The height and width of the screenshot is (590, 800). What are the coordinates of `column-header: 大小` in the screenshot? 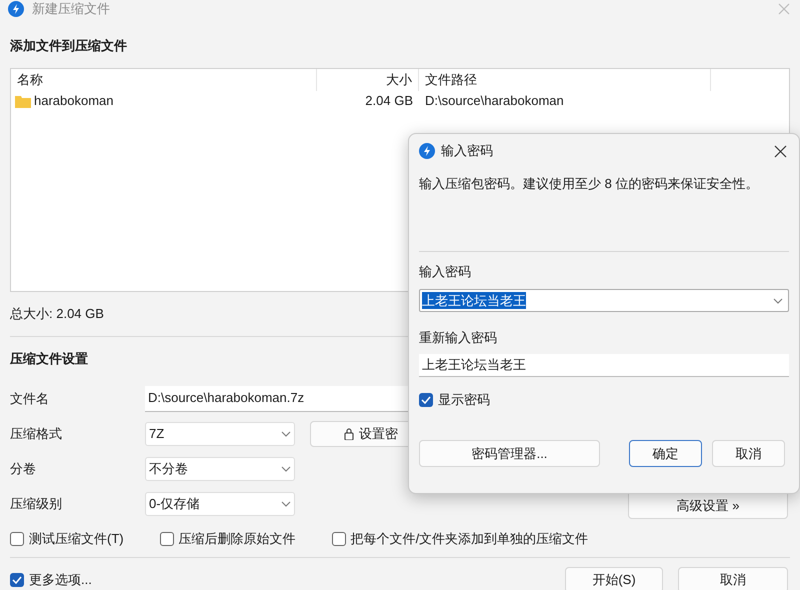 It's located at (368, 80).